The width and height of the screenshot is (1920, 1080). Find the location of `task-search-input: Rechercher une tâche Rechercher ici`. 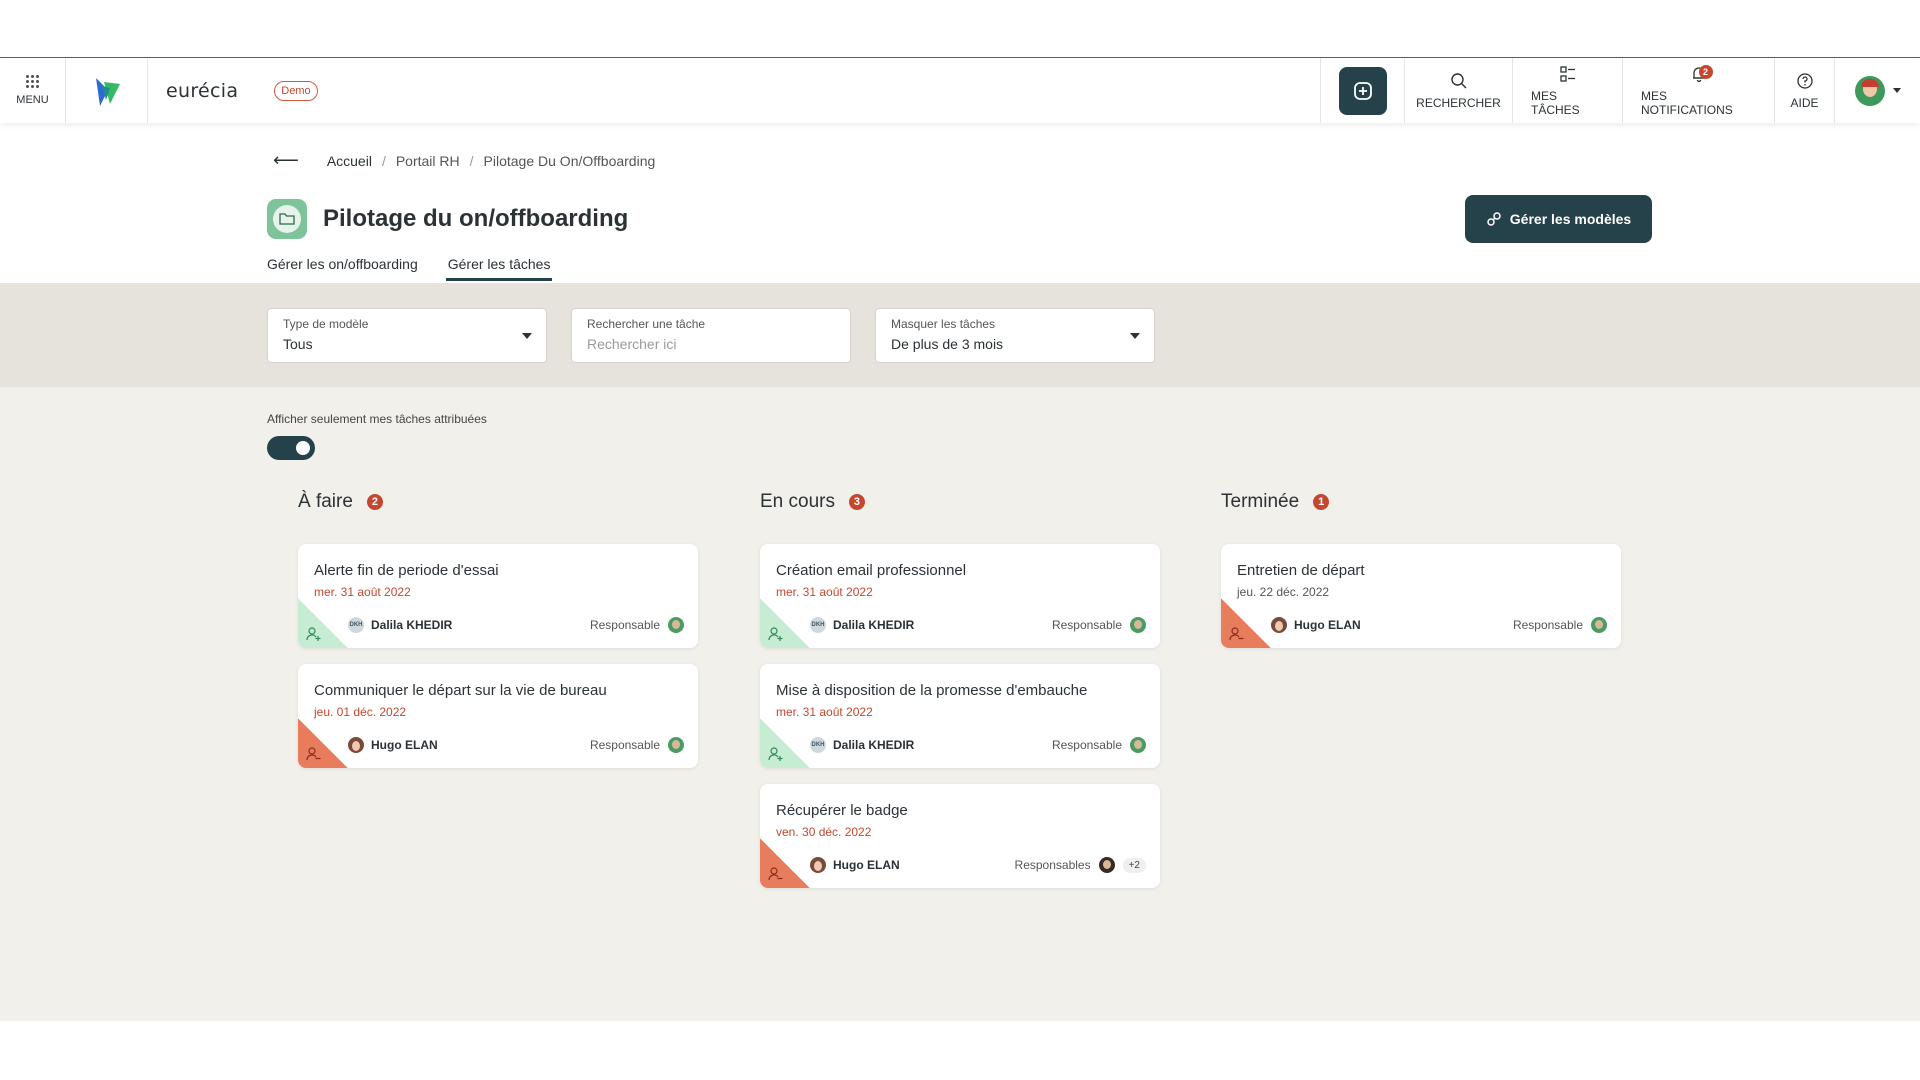

task-search-input: Rechercher une tâche Rechercher ici is located at coordinates (711, 335).